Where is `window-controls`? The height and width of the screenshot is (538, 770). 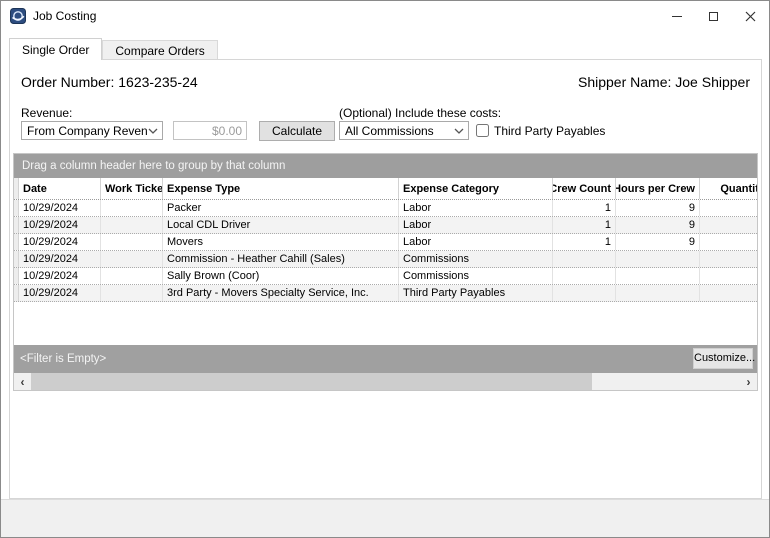 window-controls is located at coordinates (713, 16).